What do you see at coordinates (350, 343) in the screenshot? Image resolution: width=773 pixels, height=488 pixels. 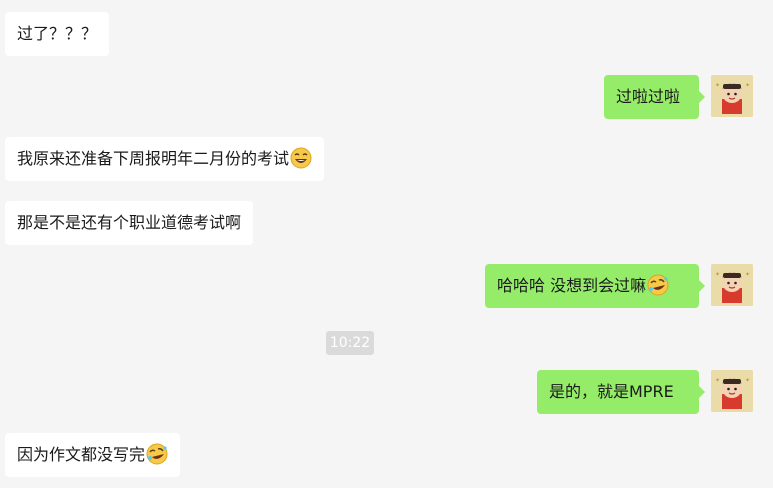 I see `timestamp: 10:22` at bounding box center [350, 343].